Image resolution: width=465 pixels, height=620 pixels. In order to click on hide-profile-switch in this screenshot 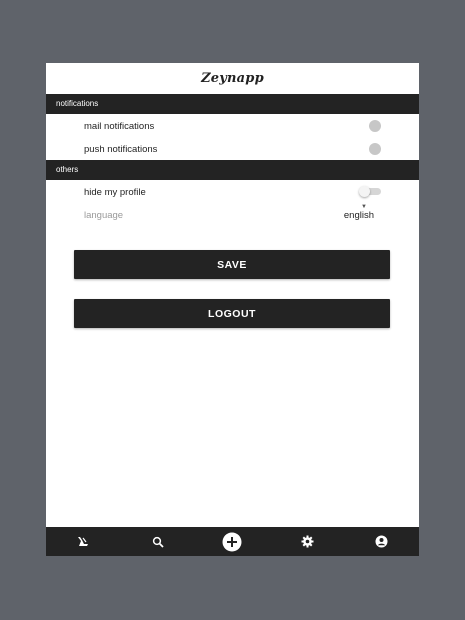, I will do `click(370, 191)`.